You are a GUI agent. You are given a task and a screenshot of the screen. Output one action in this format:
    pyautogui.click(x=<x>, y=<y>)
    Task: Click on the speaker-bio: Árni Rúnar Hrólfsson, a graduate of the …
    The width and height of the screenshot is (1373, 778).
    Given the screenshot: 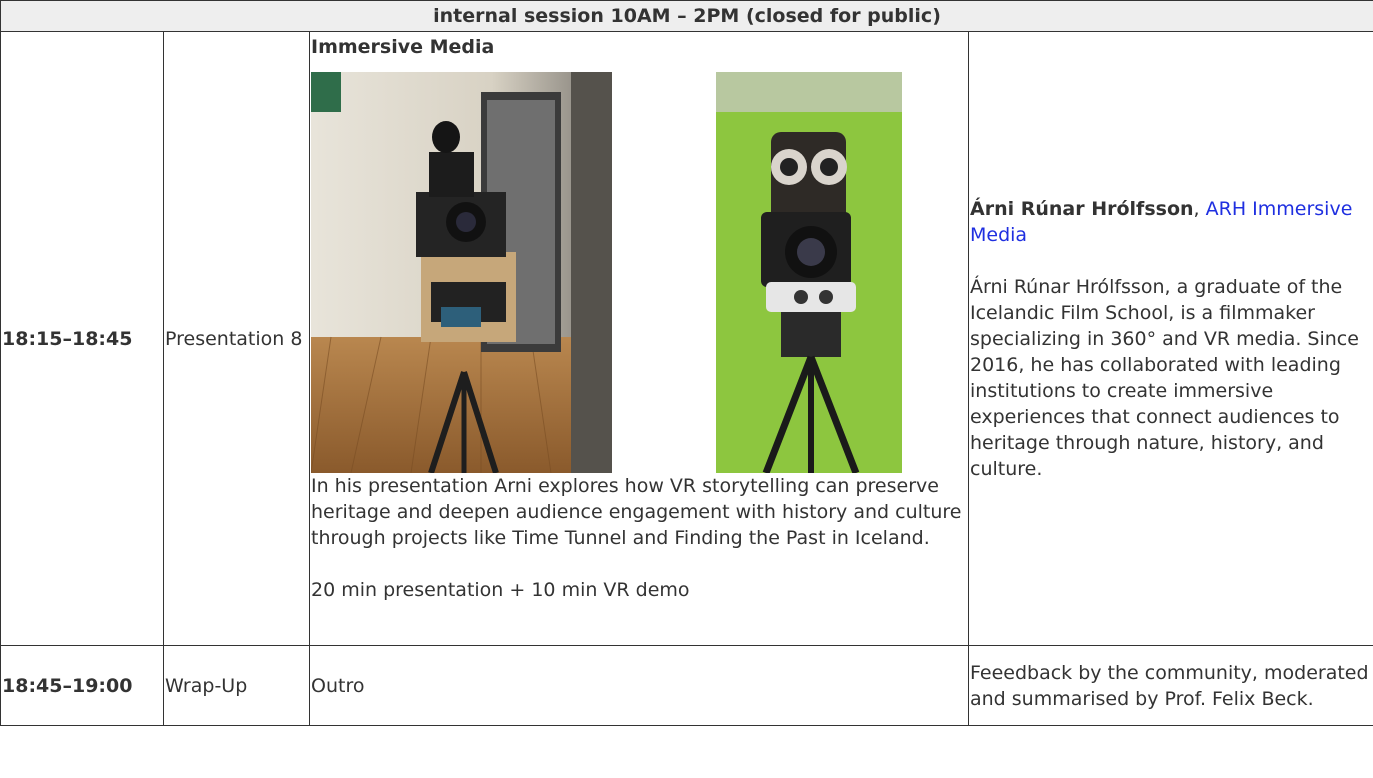 What is the action you would take?
    pyautogui.click(x=1164, y=377)
    